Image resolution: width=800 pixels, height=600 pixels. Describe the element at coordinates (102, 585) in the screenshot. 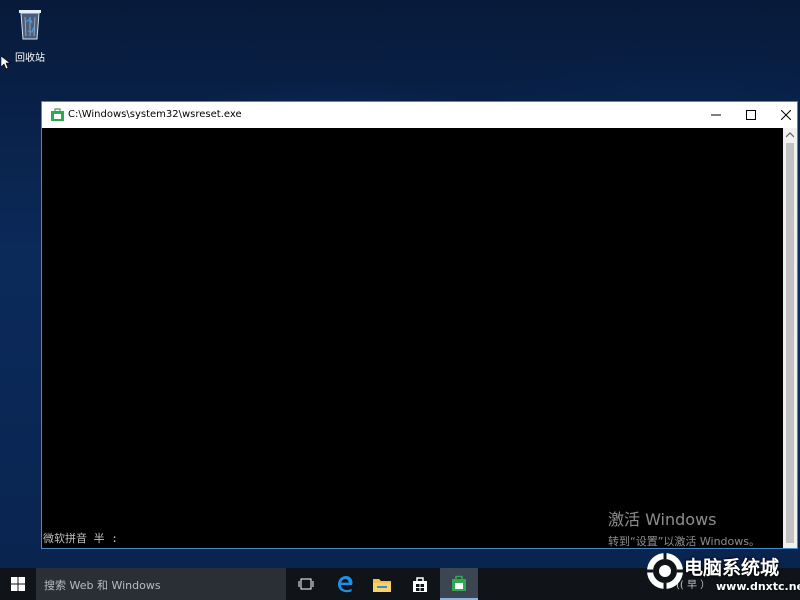

I see `search-placeholder: 搜索 Web 和 Windows` at that location.